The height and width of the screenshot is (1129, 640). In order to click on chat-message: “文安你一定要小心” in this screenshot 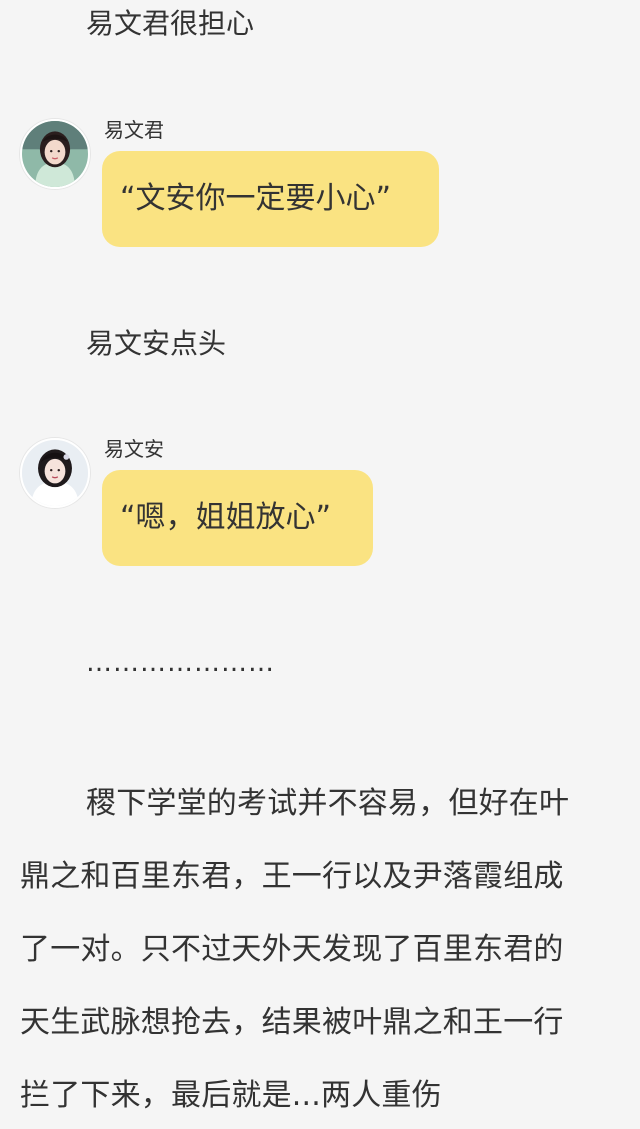, I will do `click(256, 198)`.